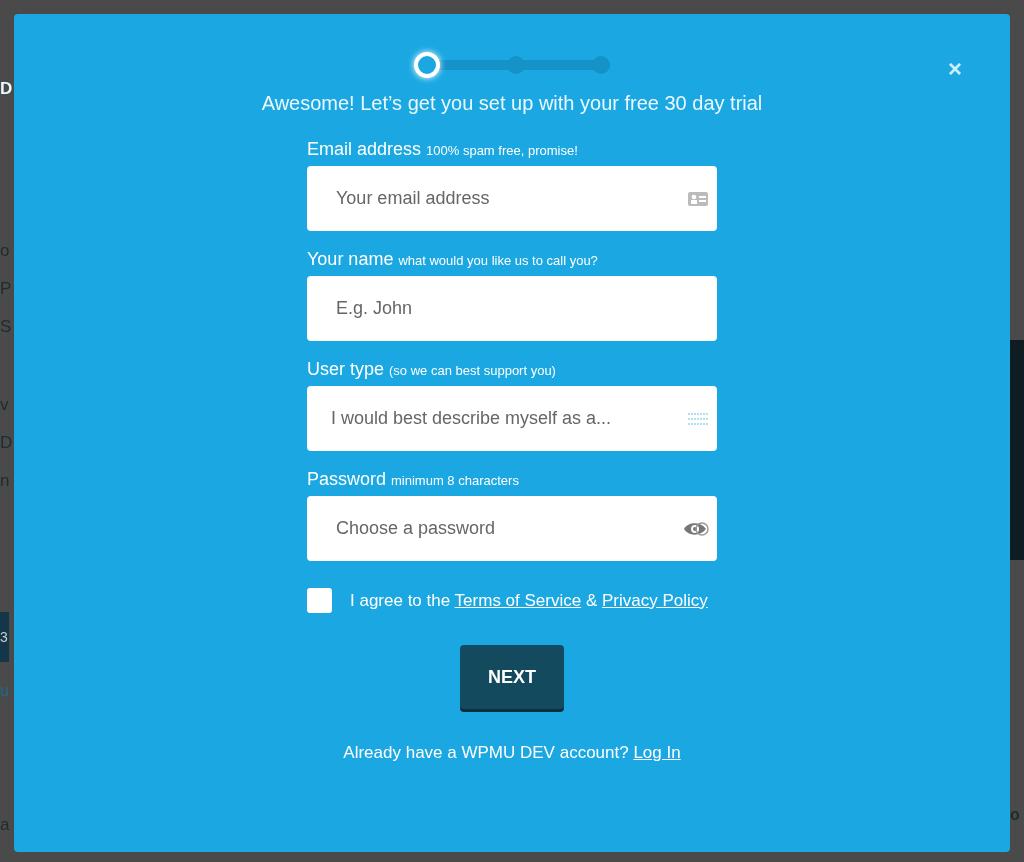 Image resolution: width=1024 pixels, height=862 pixels. I want to click on input-field: Your email address, so click(512, 198).